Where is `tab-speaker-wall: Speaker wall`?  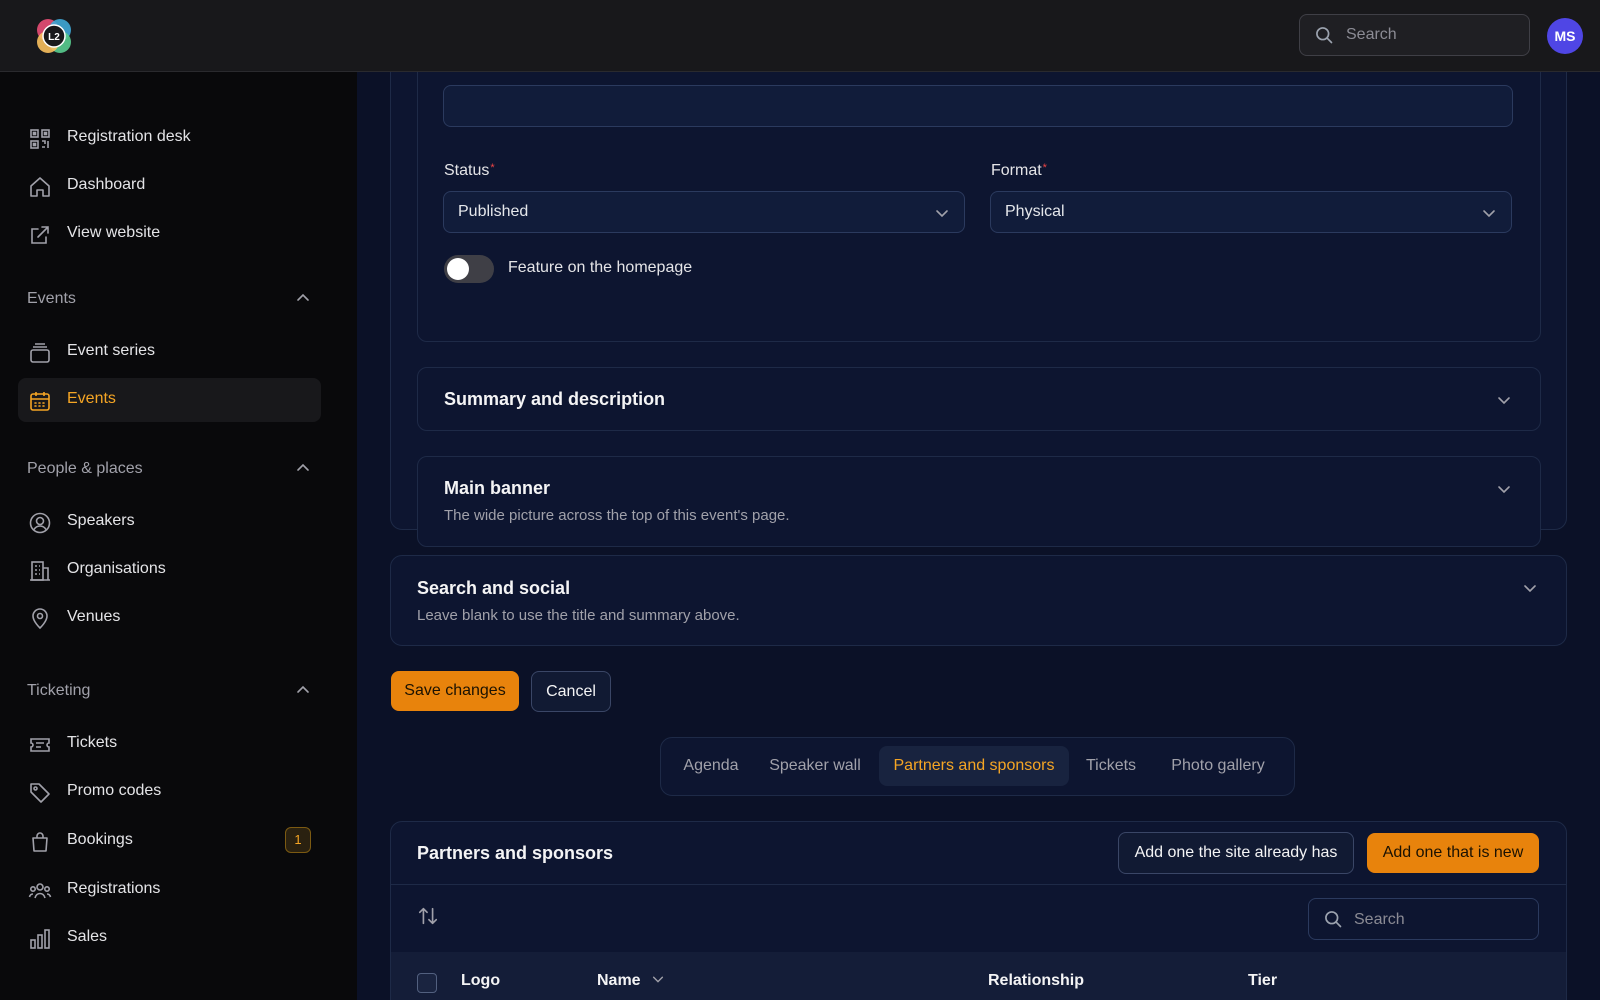 tab-speaker-wall: Speaker wall is located at coordinates (815, 766).